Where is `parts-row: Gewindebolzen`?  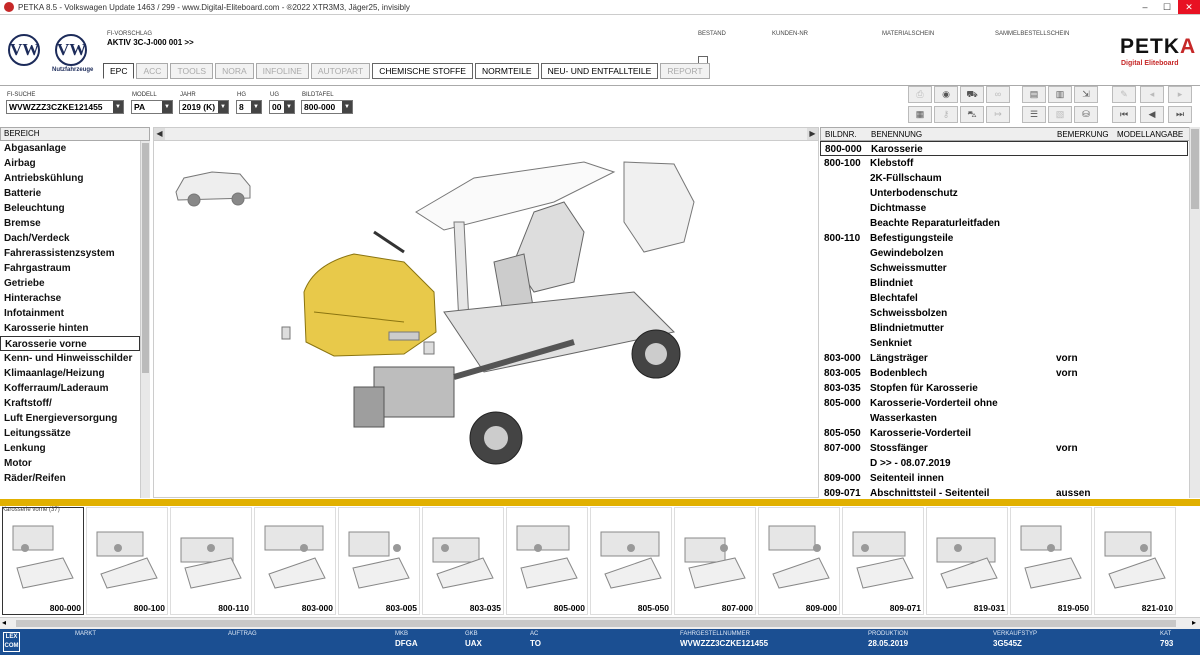
parts-row: Gewindebolzen is located at coordinates (1004, 253).